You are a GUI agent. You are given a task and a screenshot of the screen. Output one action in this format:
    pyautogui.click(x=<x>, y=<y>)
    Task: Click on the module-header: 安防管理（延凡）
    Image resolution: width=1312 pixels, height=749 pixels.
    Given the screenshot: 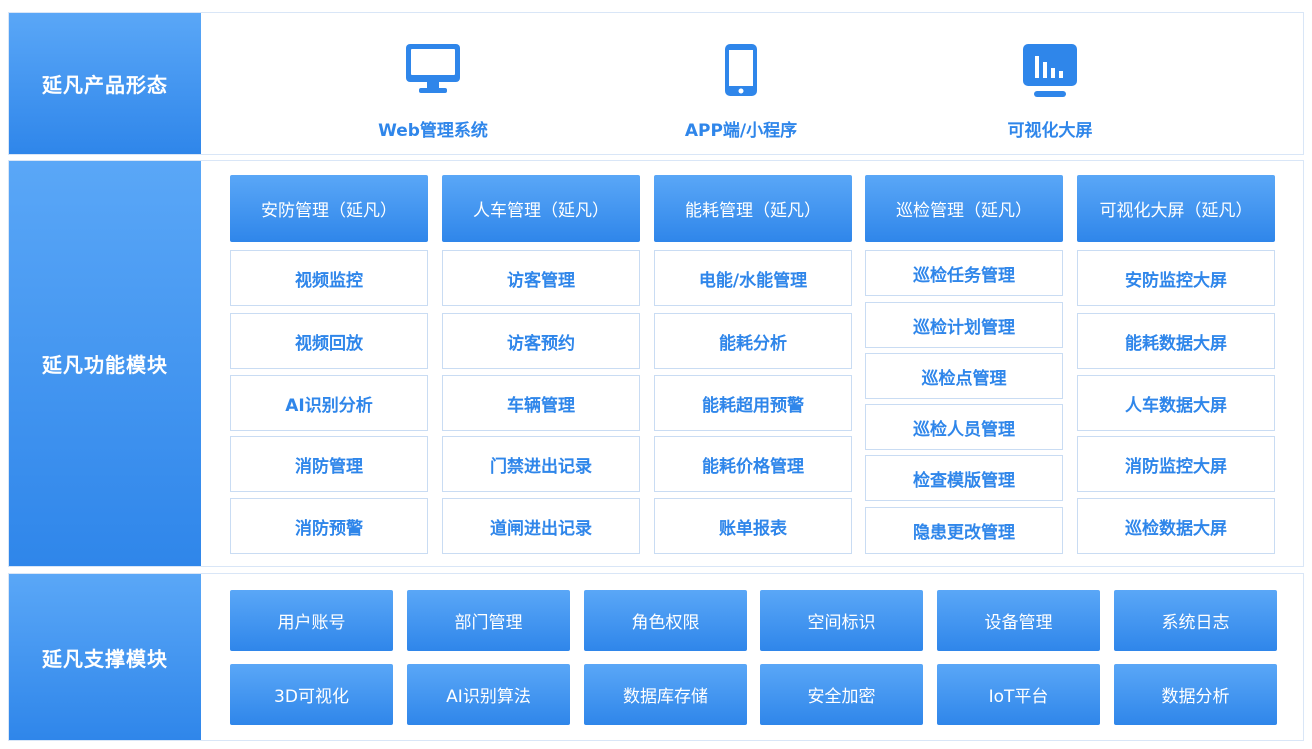 What is the action you would take?
    pyautogui.click(x=329, y=208)
    